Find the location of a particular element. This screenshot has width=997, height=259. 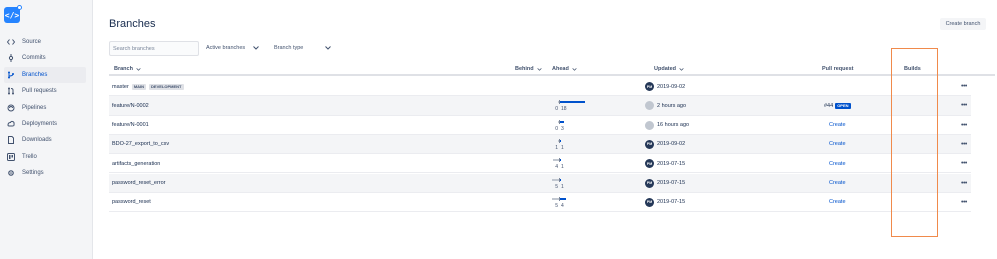

sidebar-item-pipelines: Pipelines is located at coordinates (46, 108).